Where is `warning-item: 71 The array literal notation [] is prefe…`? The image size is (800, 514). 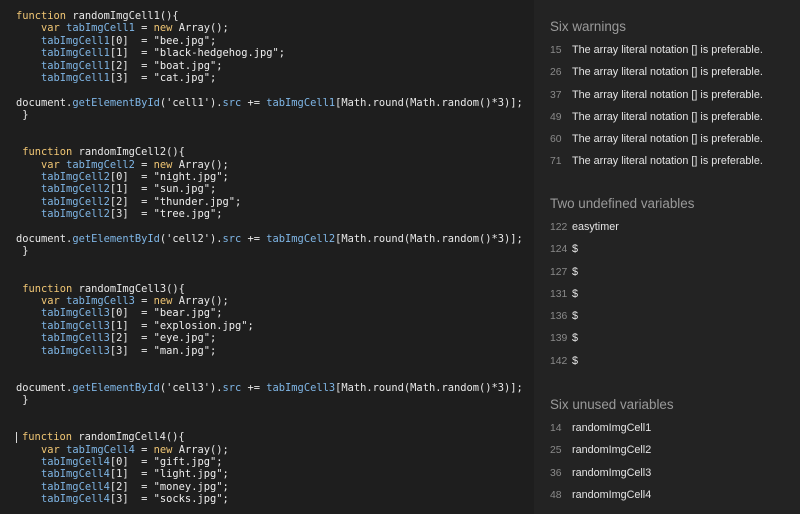
warning-item: 71 The array literal notation [] is prefe… is located at coordinates (675, 161).